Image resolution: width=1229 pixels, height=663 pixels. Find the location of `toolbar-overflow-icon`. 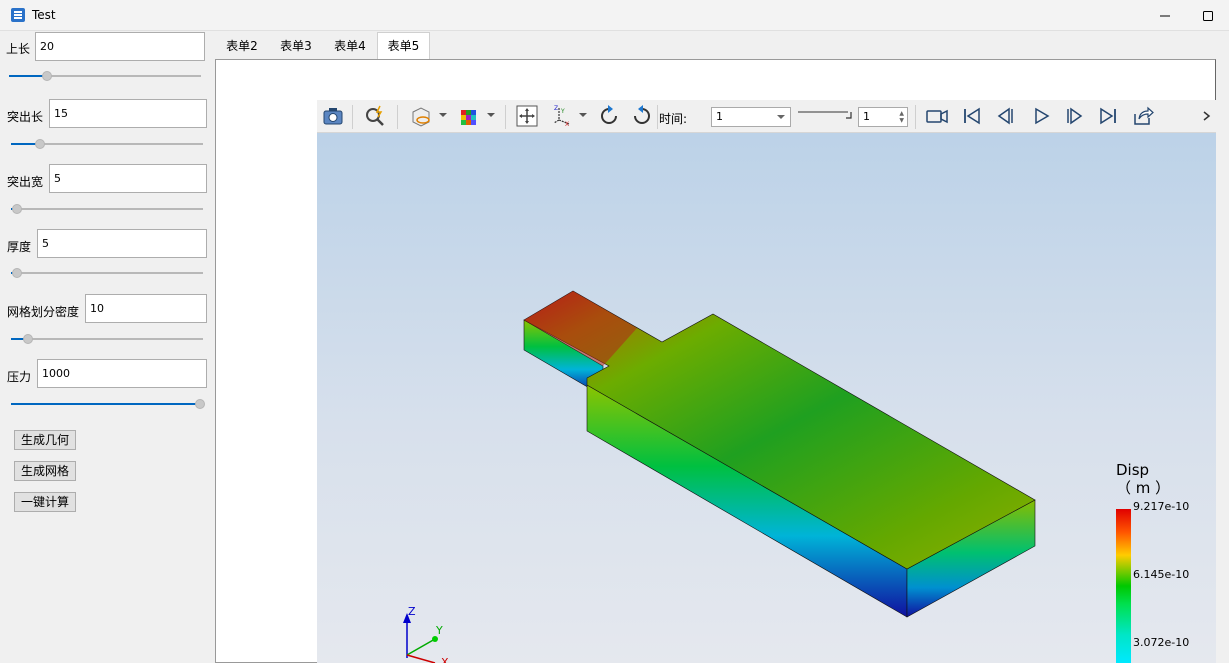

toolbar-overflow-icon is located at coordinates (1207, 116).